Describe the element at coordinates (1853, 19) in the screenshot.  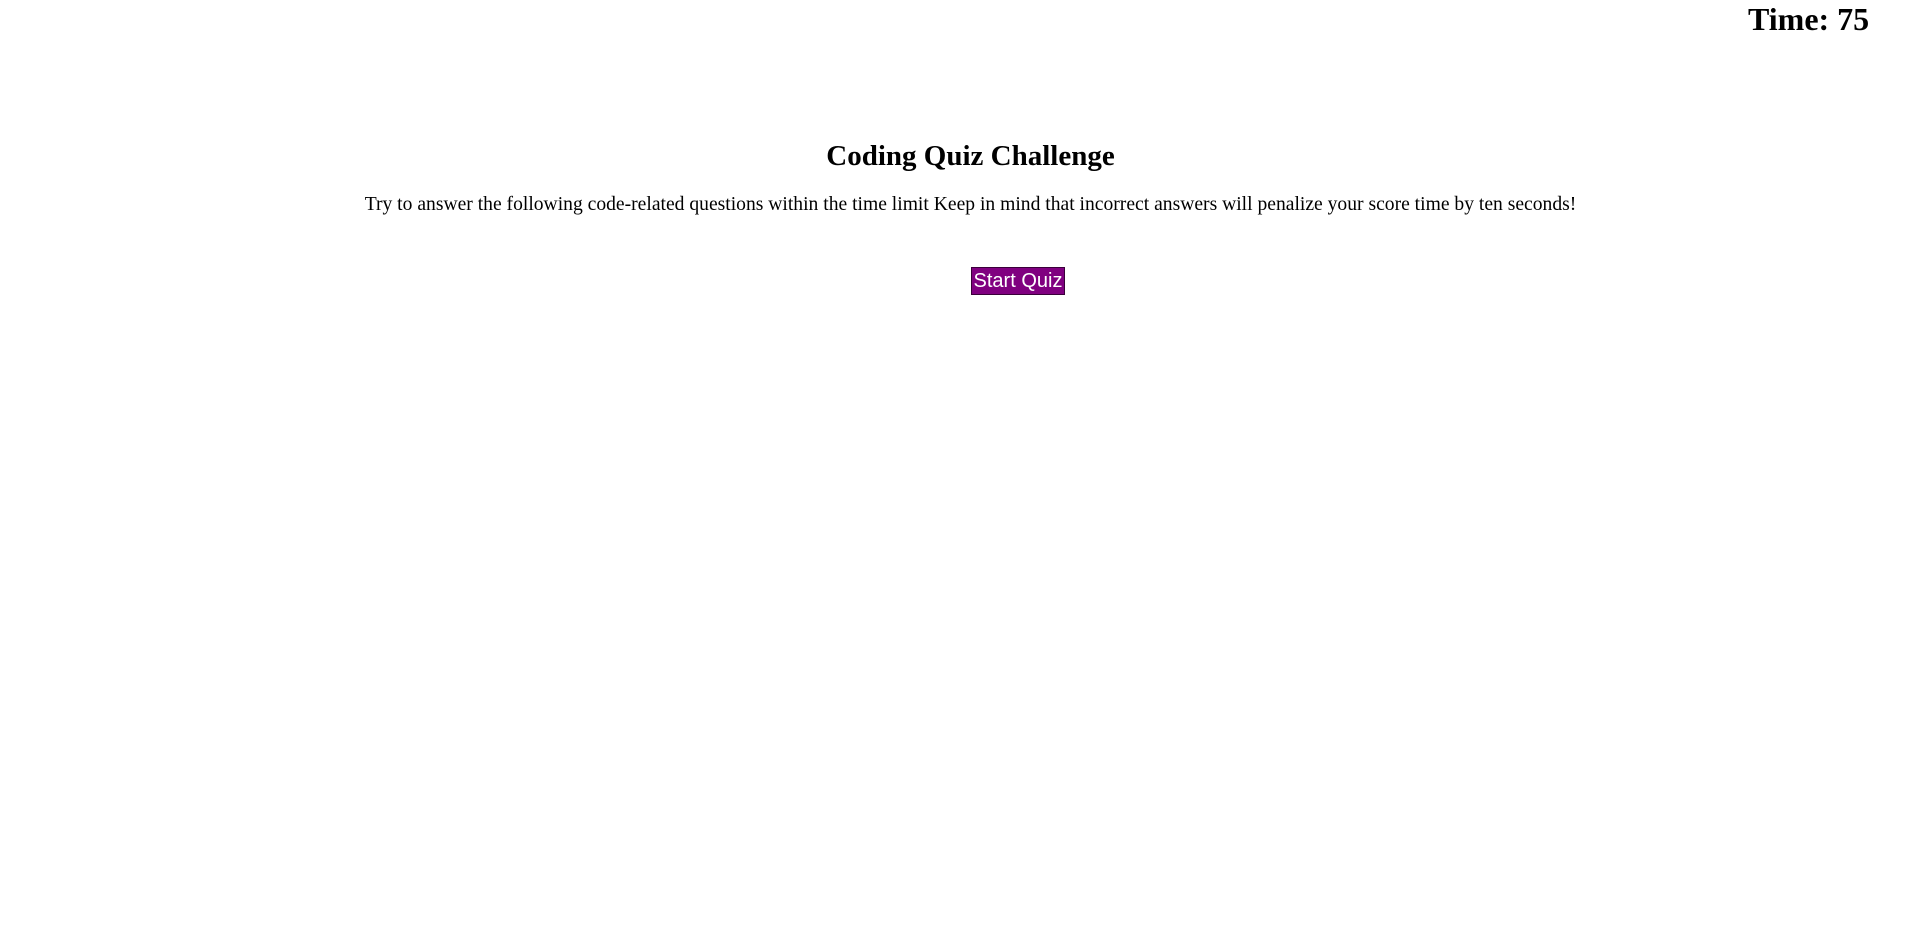
I see `timer-value: 75` at that location.